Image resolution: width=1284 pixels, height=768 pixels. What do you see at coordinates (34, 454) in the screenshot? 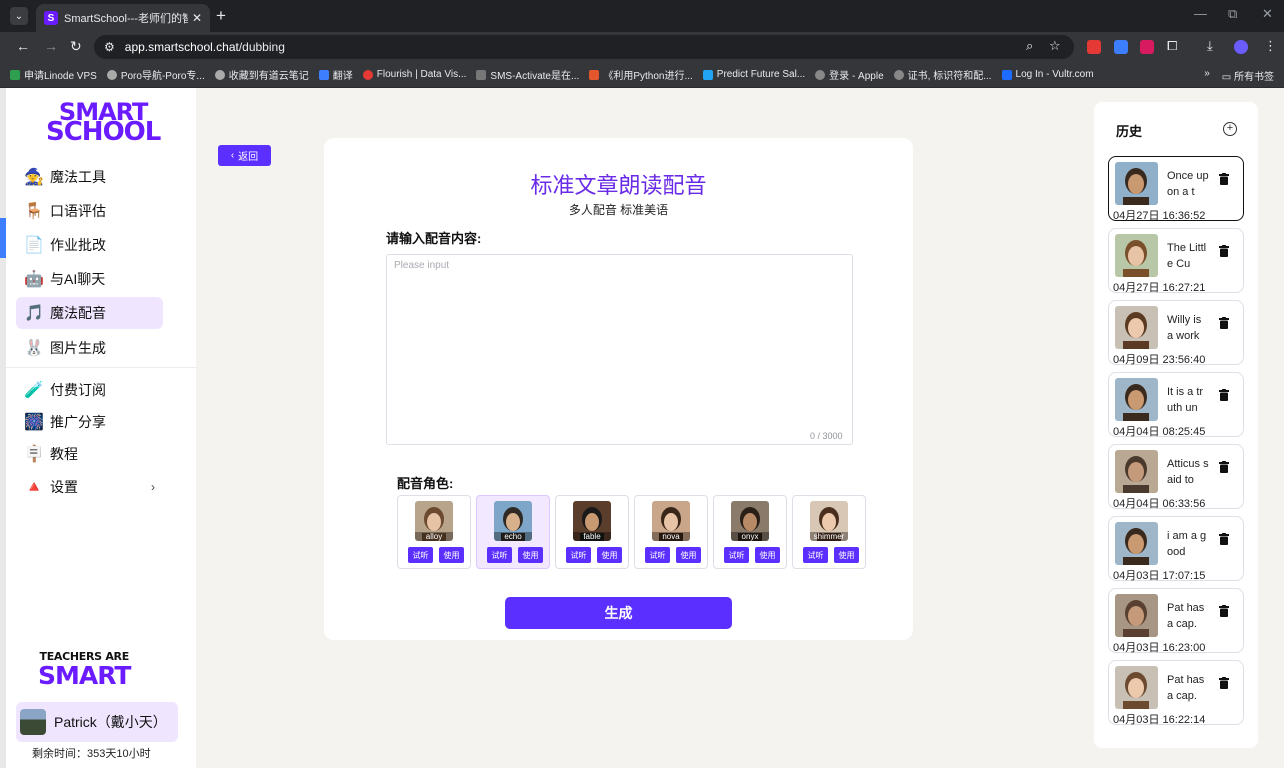
I see `easel-icon: 🪧` at bounding box center [34, 454].